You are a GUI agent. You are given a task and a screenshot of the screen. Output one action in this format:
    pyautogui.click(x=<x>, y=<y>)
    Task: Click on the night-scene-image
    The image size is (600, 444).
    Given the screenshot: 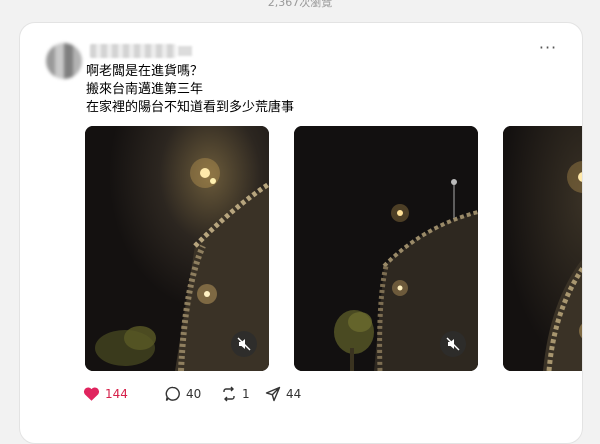 What is the action you would take?
    pyautogui.click(x=542, y=248)
    